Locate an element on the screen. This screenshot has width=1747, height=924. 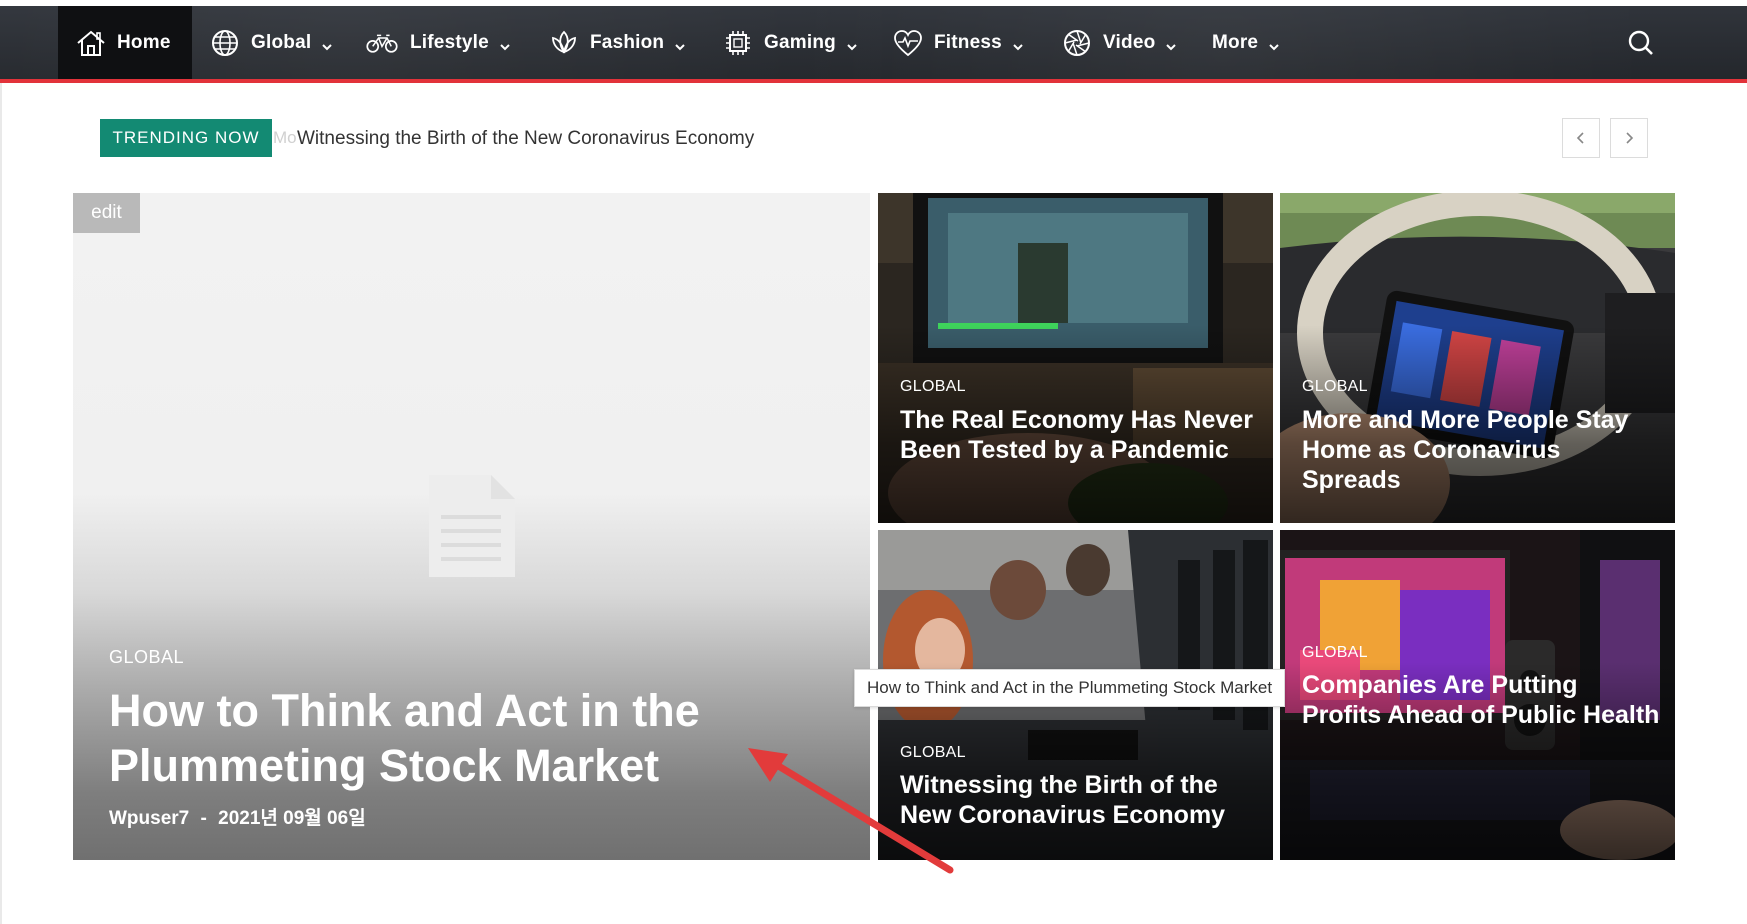
main-navbar: Home Global Lifestyle Fashion Gaming Fit is located at coordinates (873, 44).